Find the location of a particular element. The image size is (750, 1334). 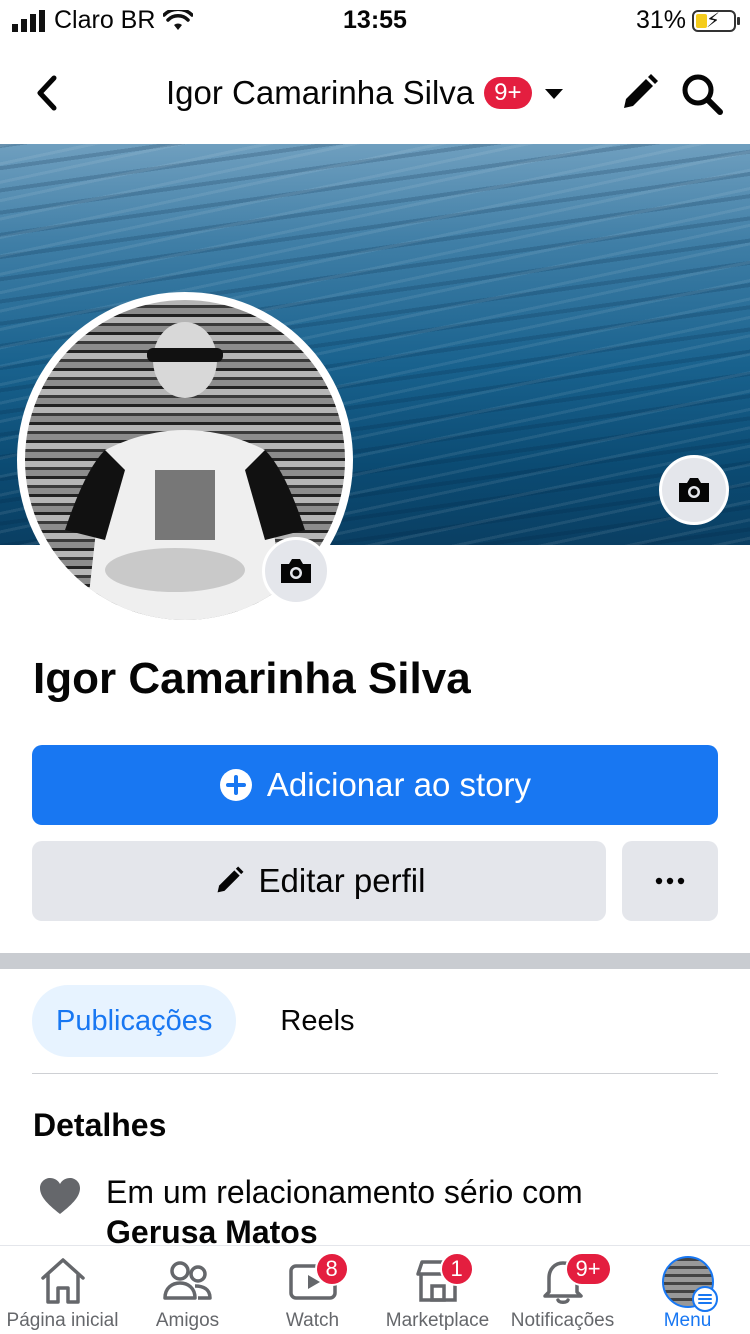

avatar is located at coordinates (689, 1284).